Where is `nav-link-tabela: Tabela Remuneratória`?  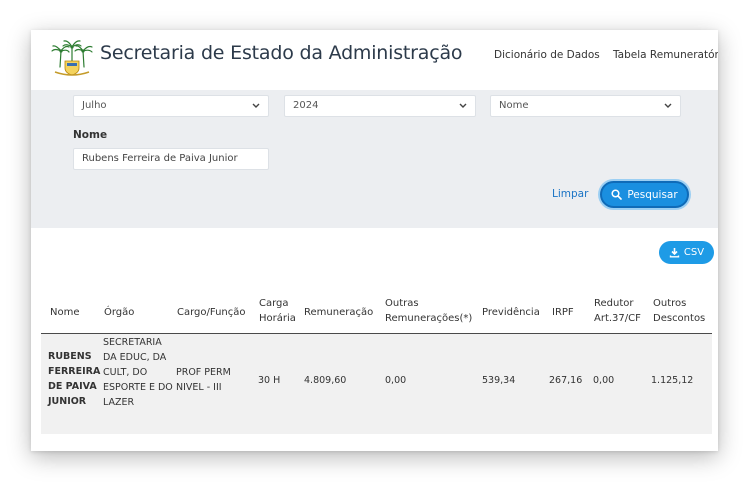
nav-link-tabela: Tabela Remuneratória is located at coordinates (665, 55).